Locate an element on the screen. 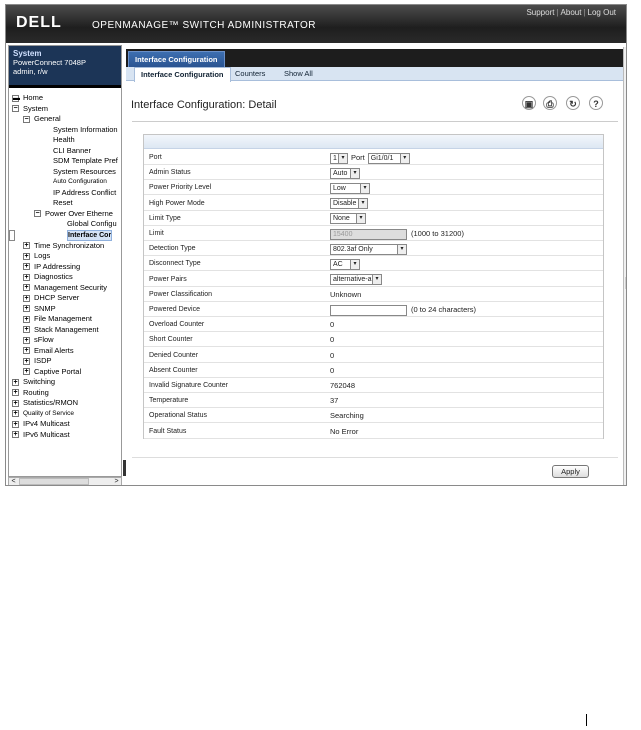 Image resolution: width=641 pixels, height=730 pixels. sidebar-item-label: Captive Portal is located at coordinates (58, 371).